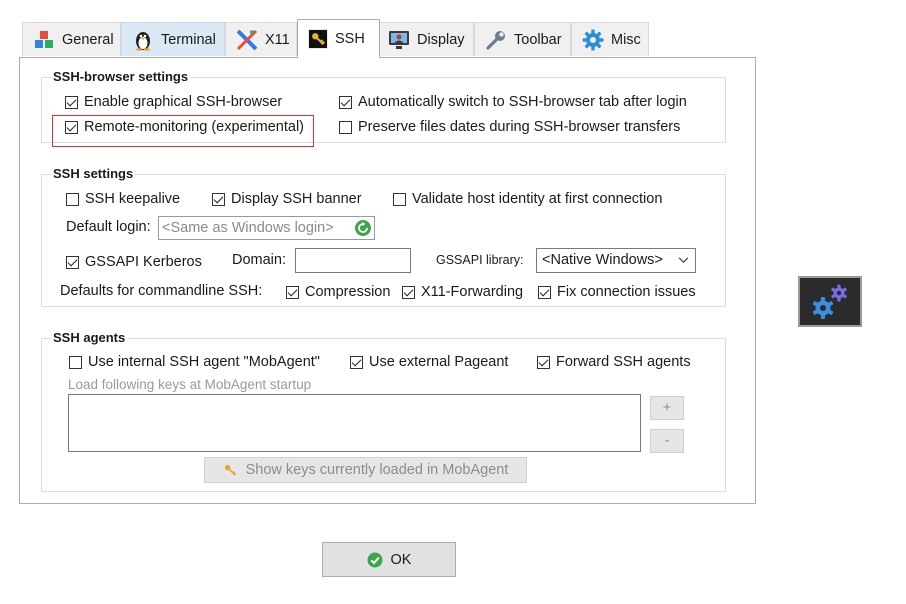 The image size is (906, 604). Describe the element at coordinates (441, 39) in the screenshot. I see `tab-display-label: Display` at that location.